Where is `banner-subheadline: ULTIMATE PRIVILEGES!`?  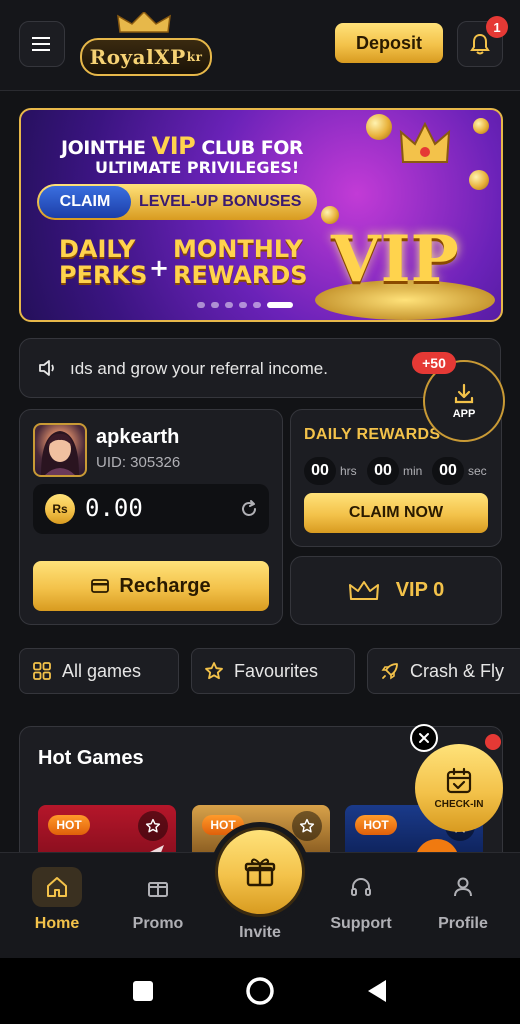
banner-subheadline: ULTIMATE PRIVILEGES! is located at coordinates (197, 167).